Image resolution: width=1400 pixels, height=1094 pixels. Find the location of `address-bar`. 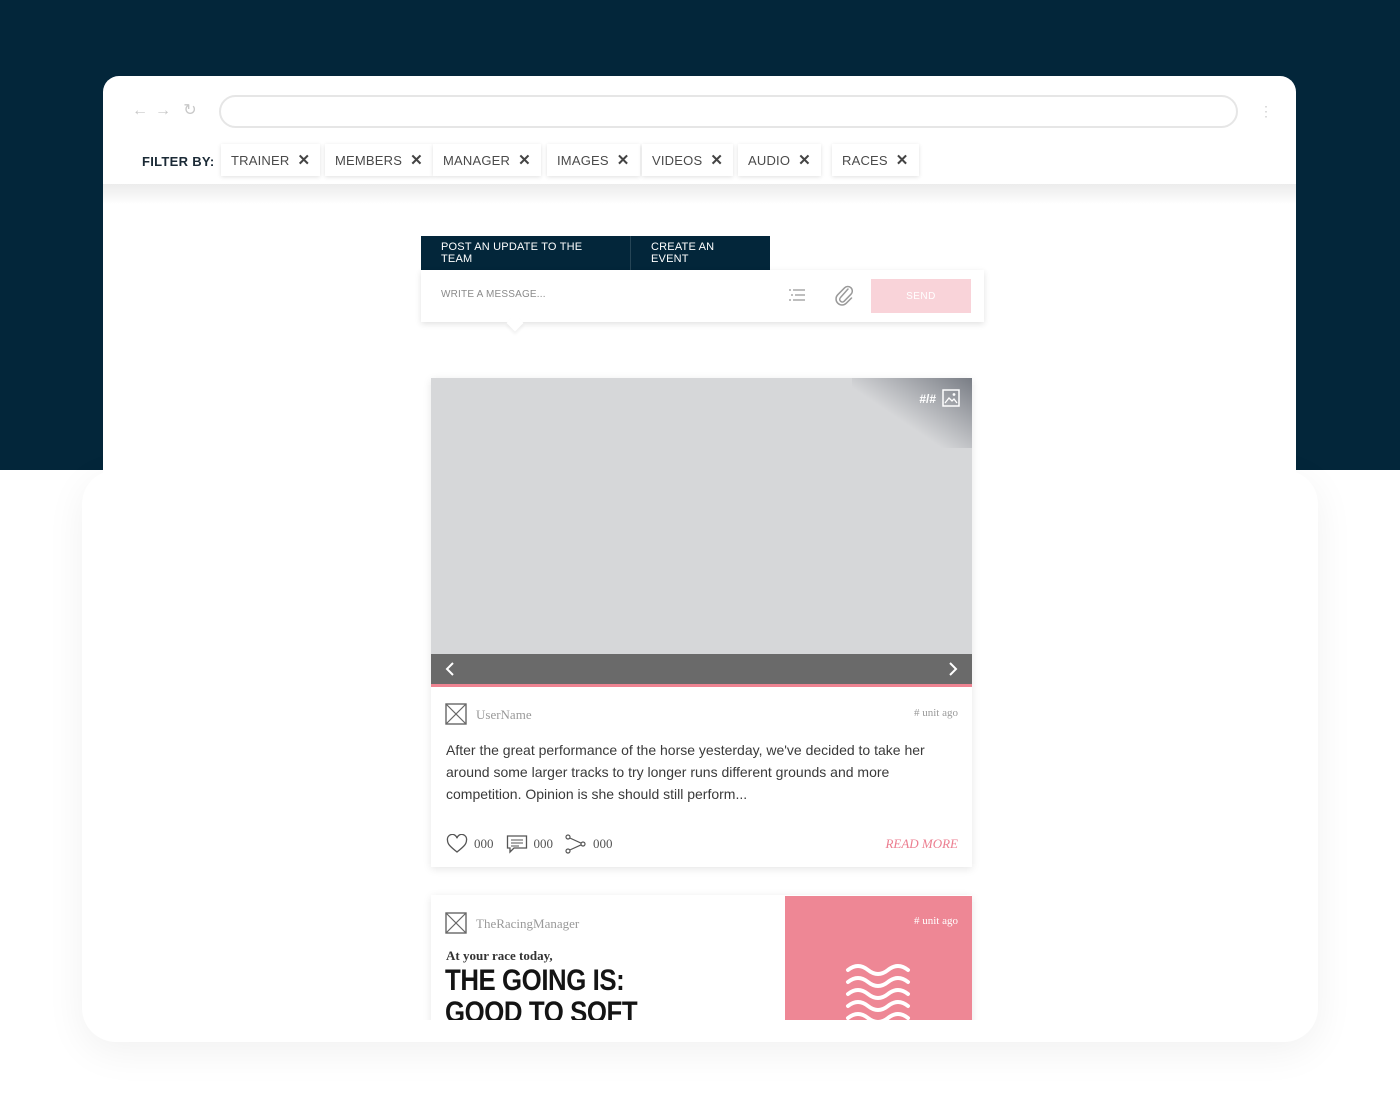

address-bar is located at coordinates (728, 111).